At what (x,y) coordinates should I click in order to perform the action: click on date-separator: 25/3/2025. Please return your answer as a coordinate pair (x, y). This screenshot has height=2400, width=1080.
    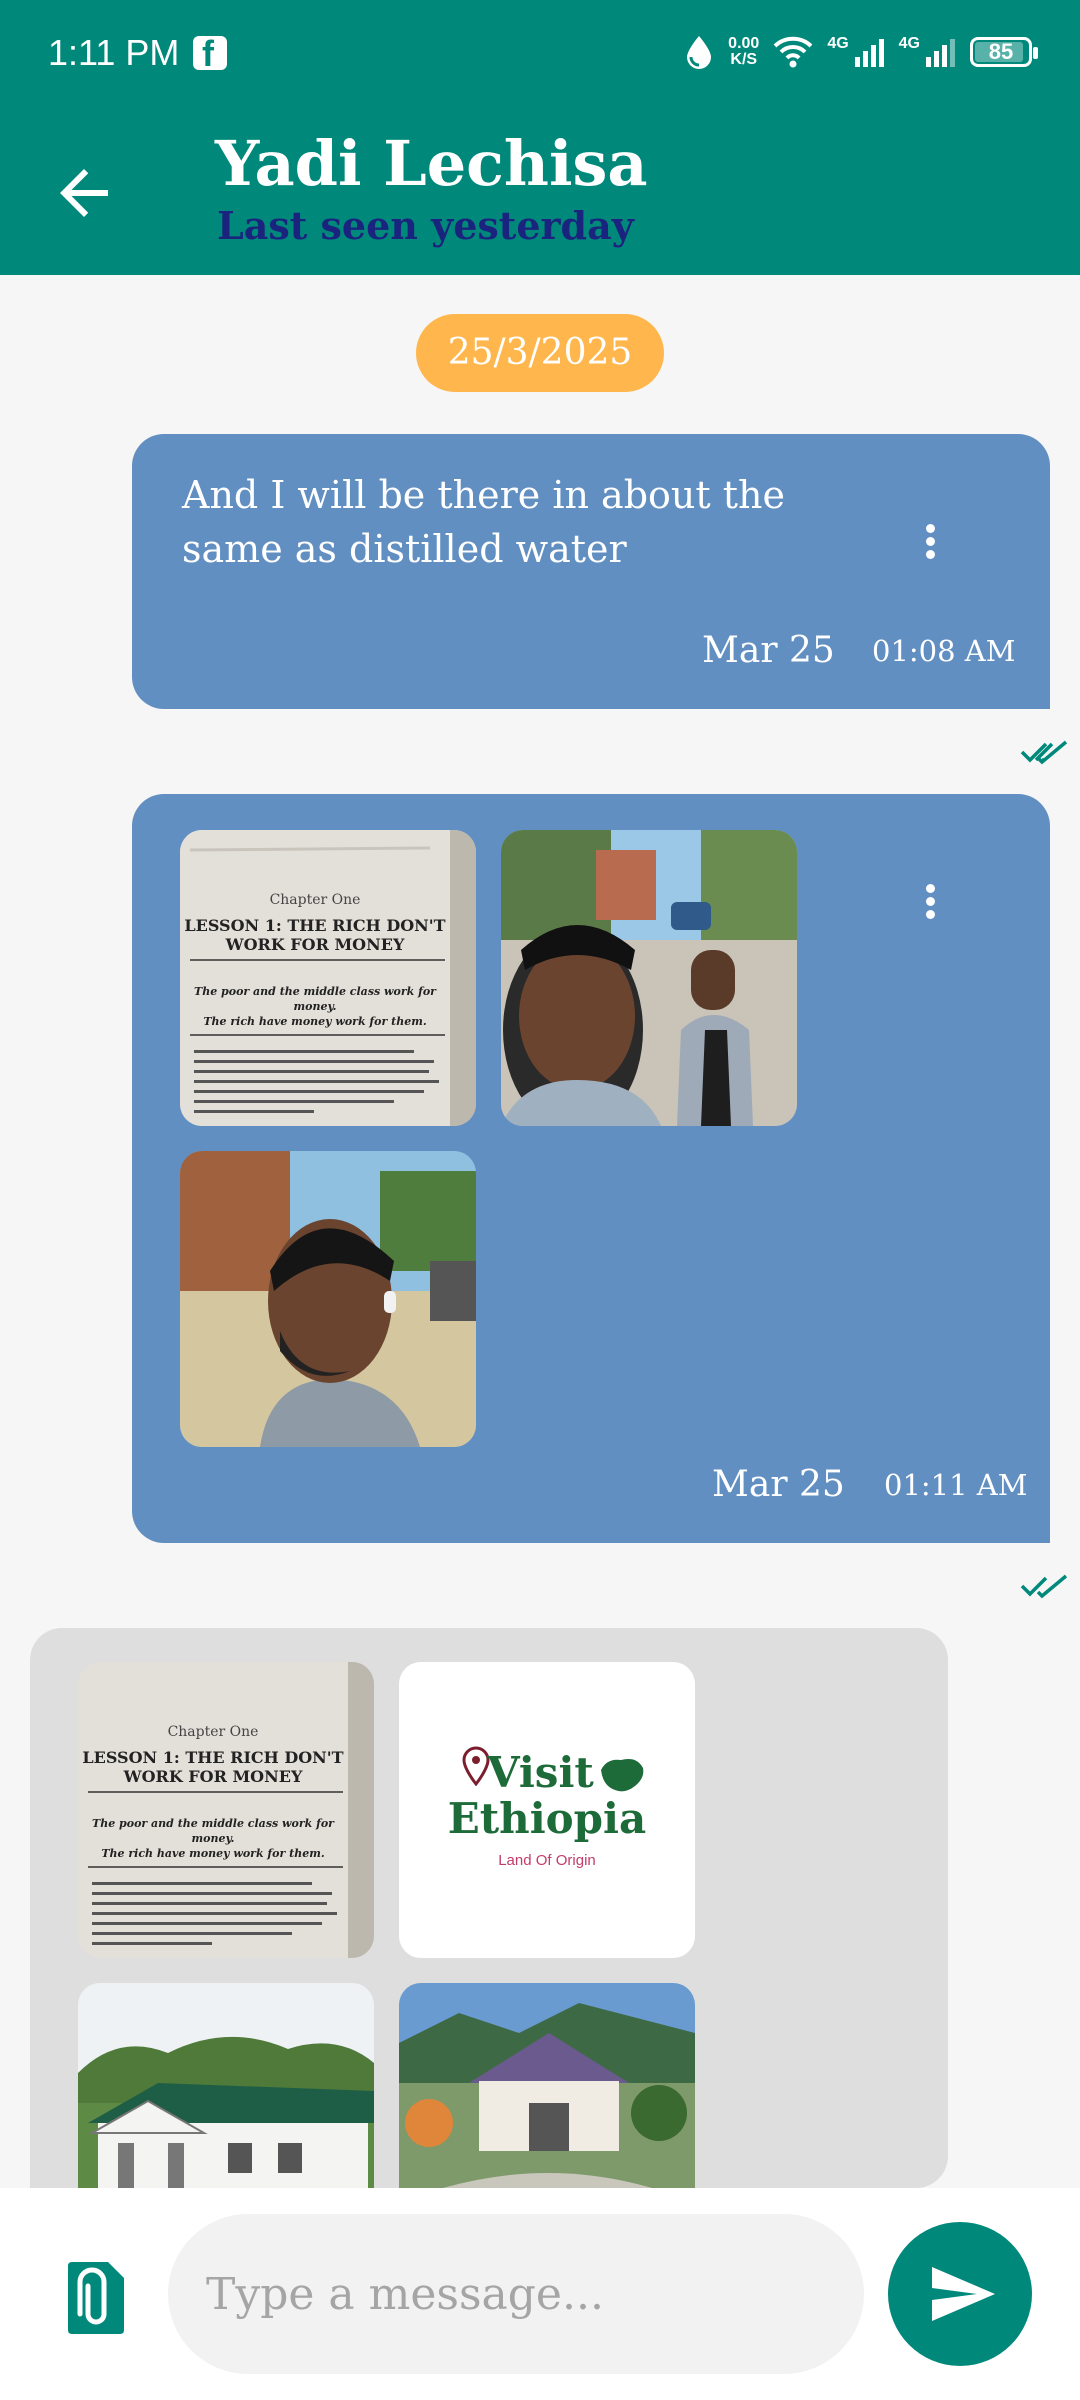
    Looking at the image, I should click on (540, 353).